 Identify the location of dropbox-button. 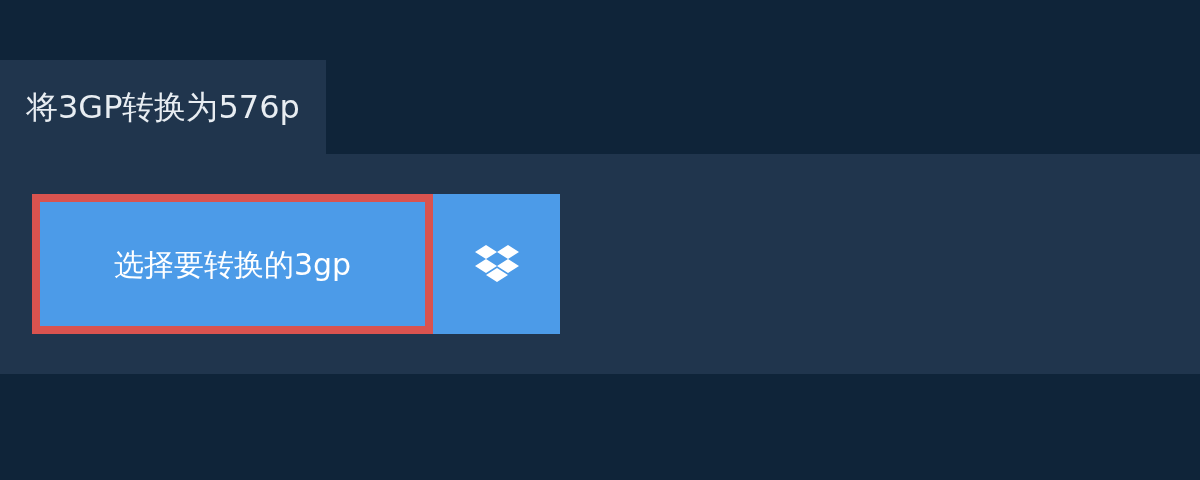
(496, 264).